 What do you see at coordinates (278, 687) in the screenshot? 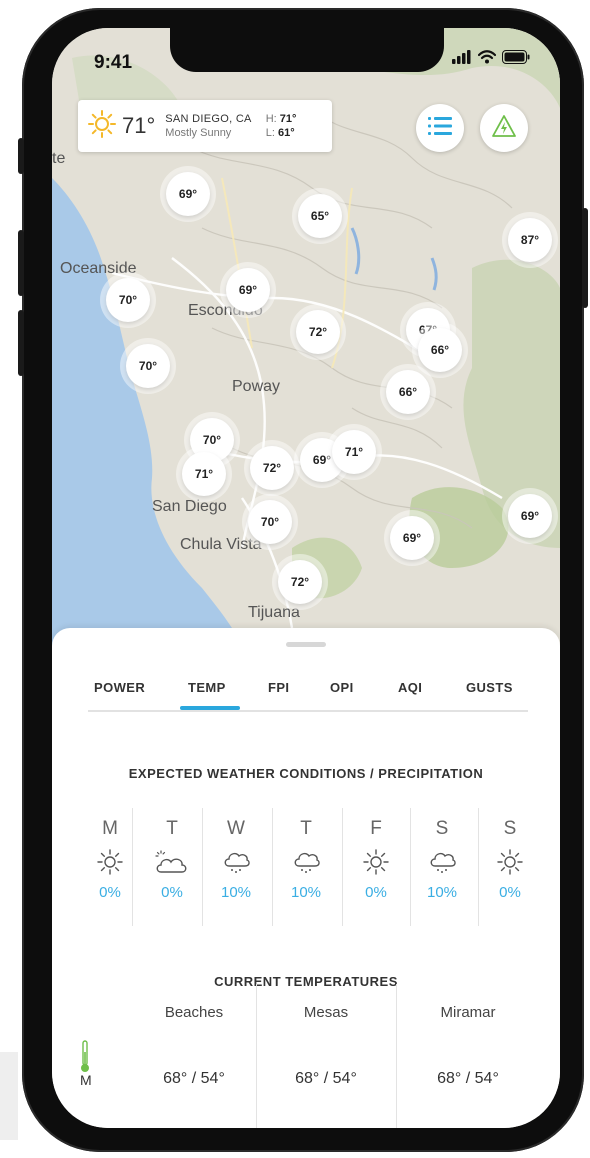
I see `tab-fpi: FPI` at bounding box center [278, 687].